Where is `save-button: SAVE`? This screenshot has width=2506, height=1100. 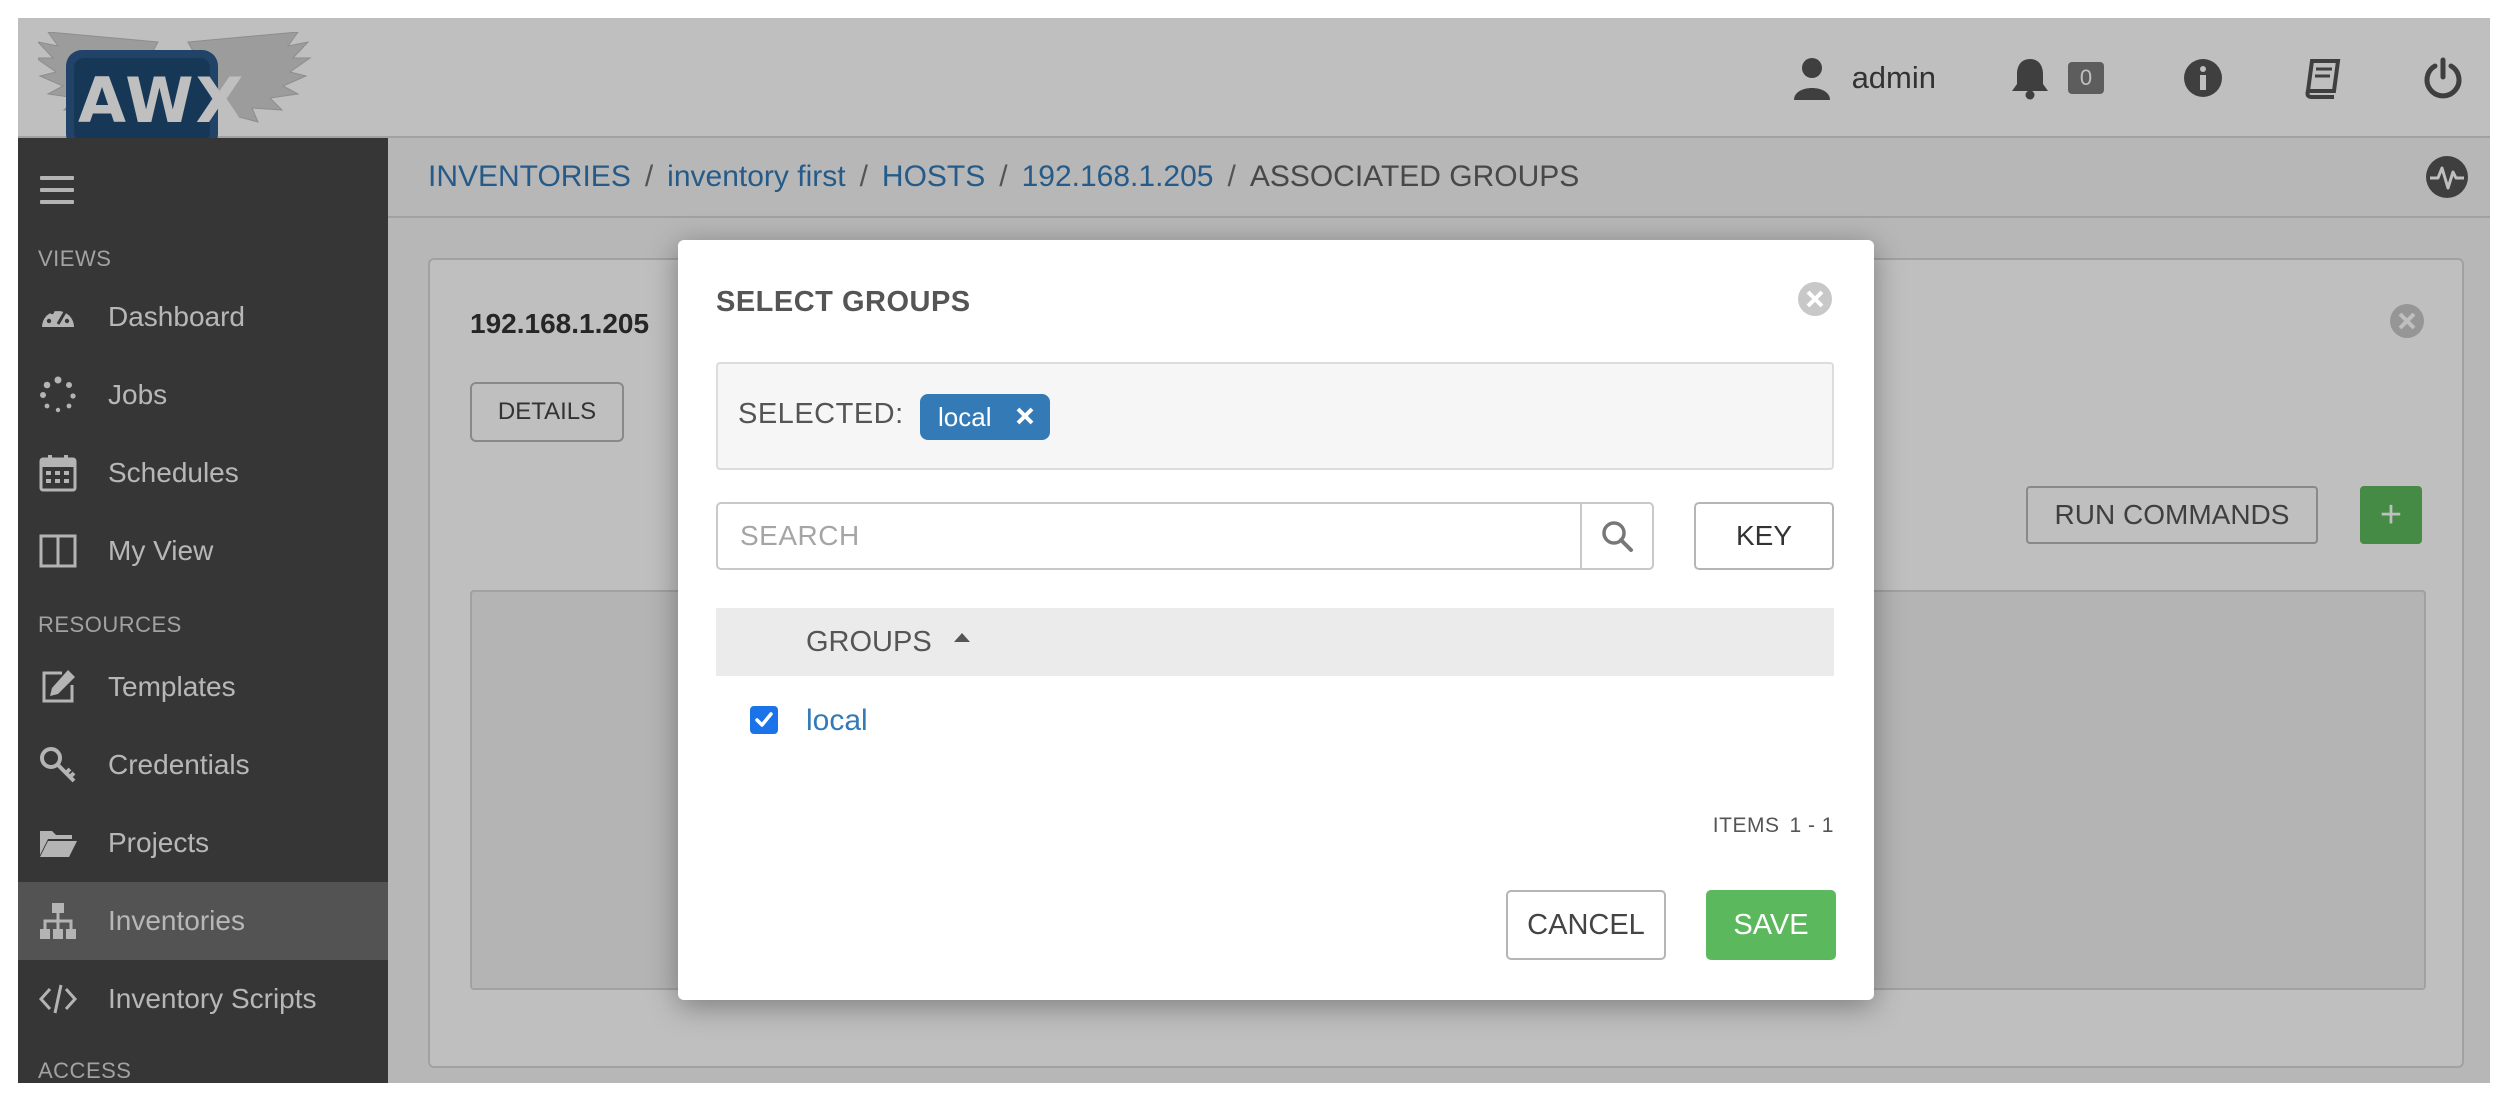
save-button: SAVE is located at coordinates (1771, 925).